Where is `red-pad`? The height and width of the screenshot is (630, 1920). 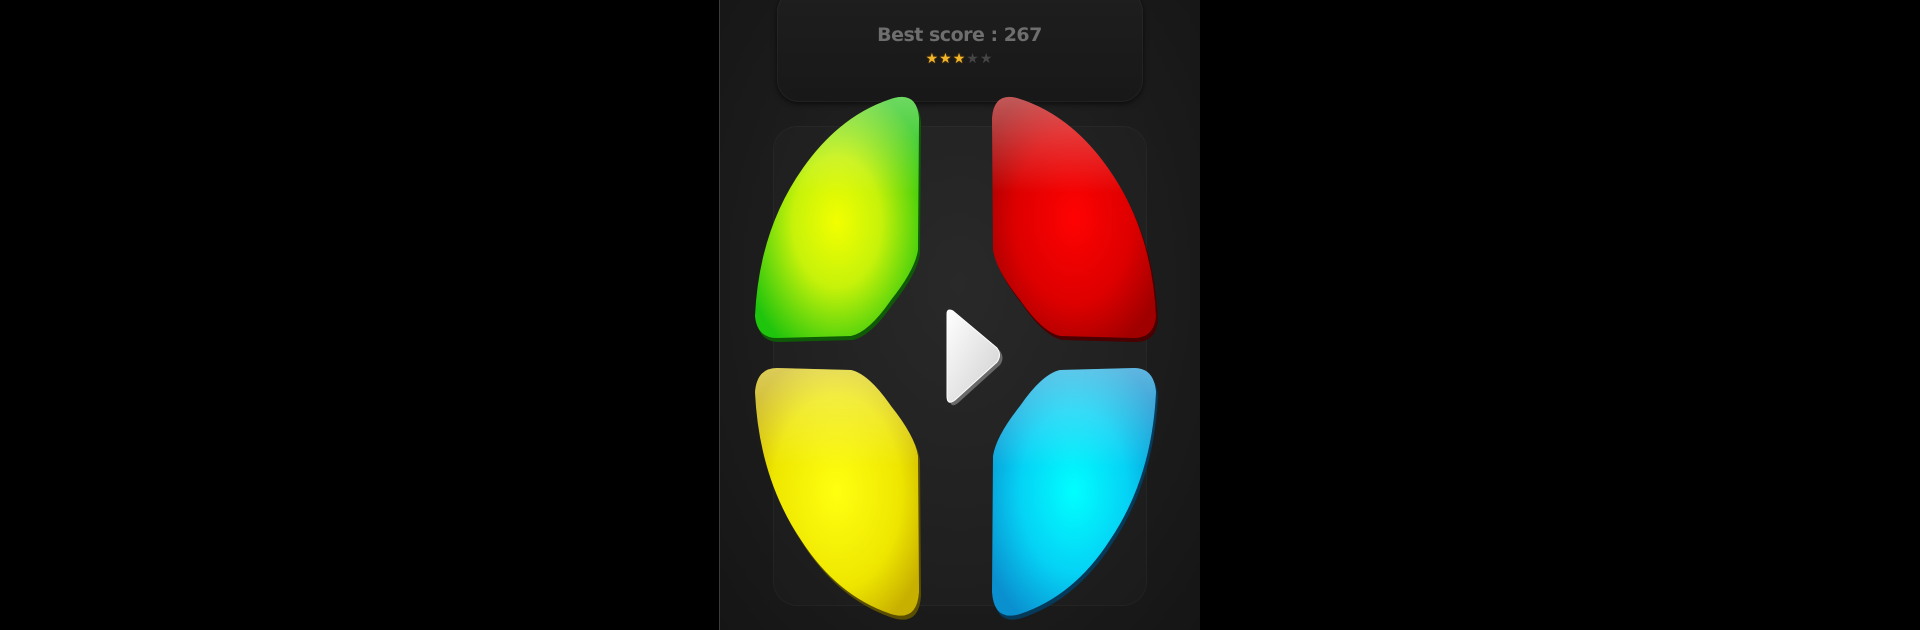
red-pad is located at coordinates (1075, 219).